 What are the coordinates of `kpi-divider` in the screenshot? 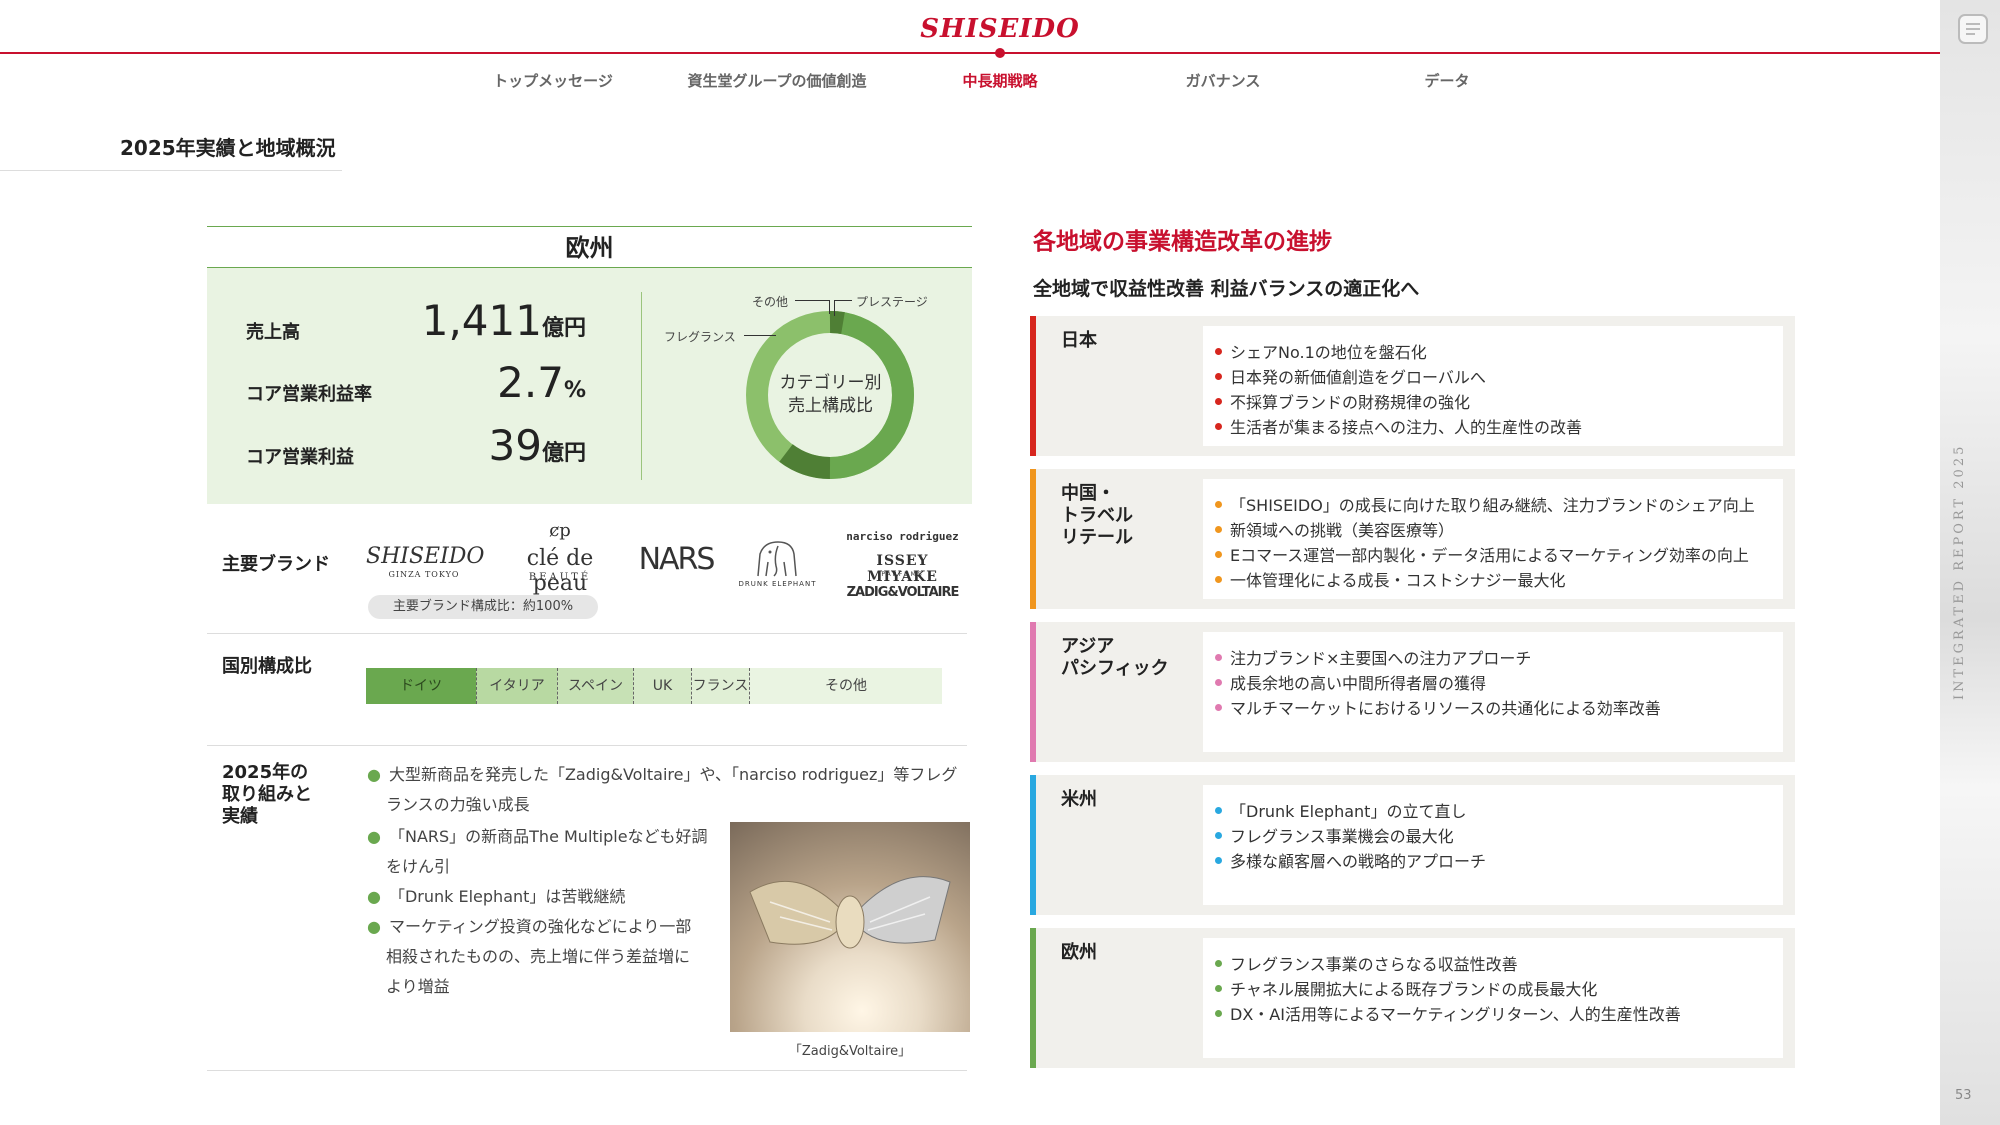 It's located at (641, 386).